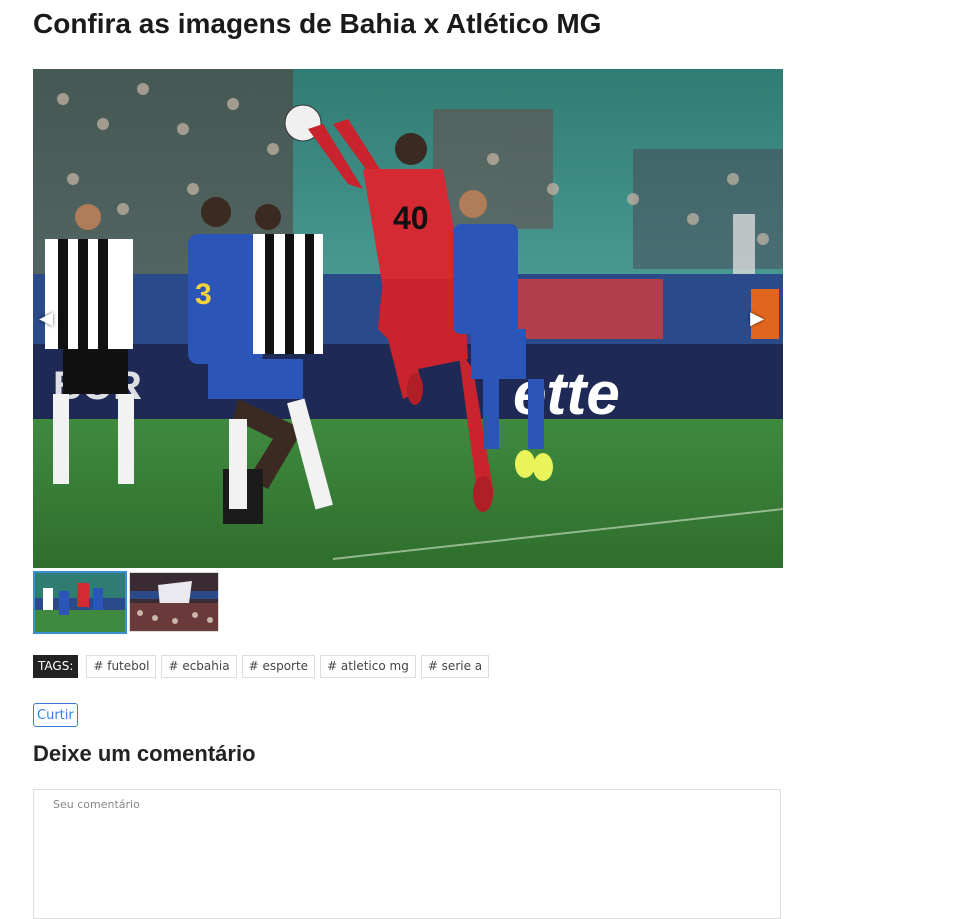 This screenshot has width=962, height=919. I want to click on tag-ecbahia: # ecbahia, so click(199, 666).